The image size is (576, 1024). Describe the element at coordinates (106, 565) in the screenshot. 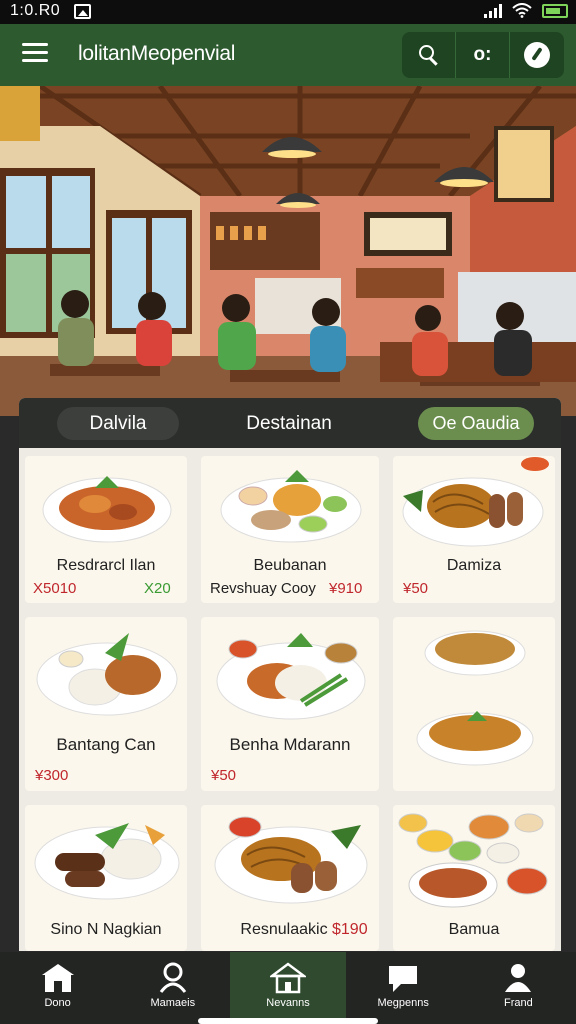

I see `dish-name: Resdrarcl Ilan` at that location.